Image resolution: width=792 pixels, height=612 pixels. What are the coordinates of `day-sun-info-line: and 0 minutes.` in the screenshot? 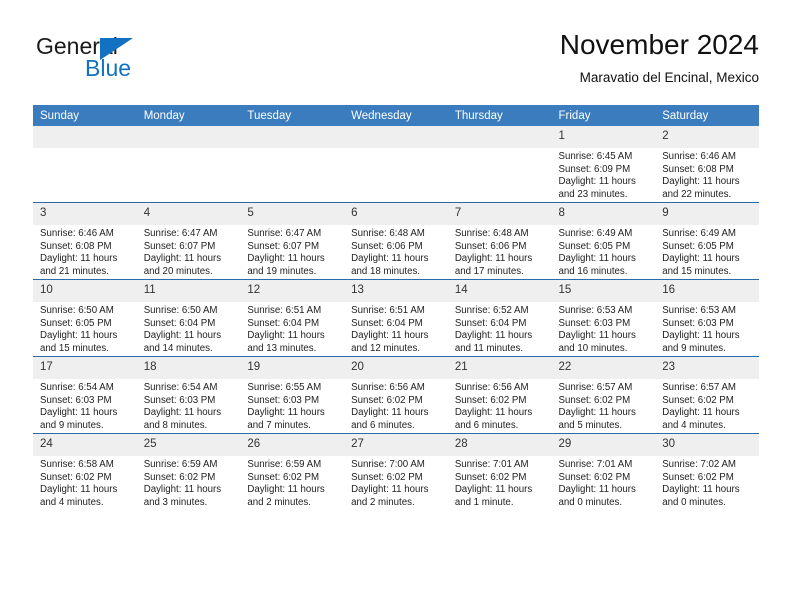 It's located at (694, 502).